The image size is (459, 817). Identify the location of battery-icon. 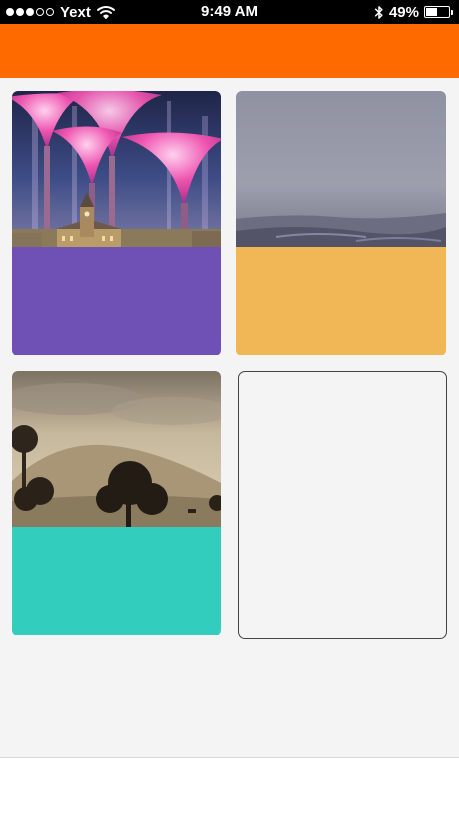
(438, 12).